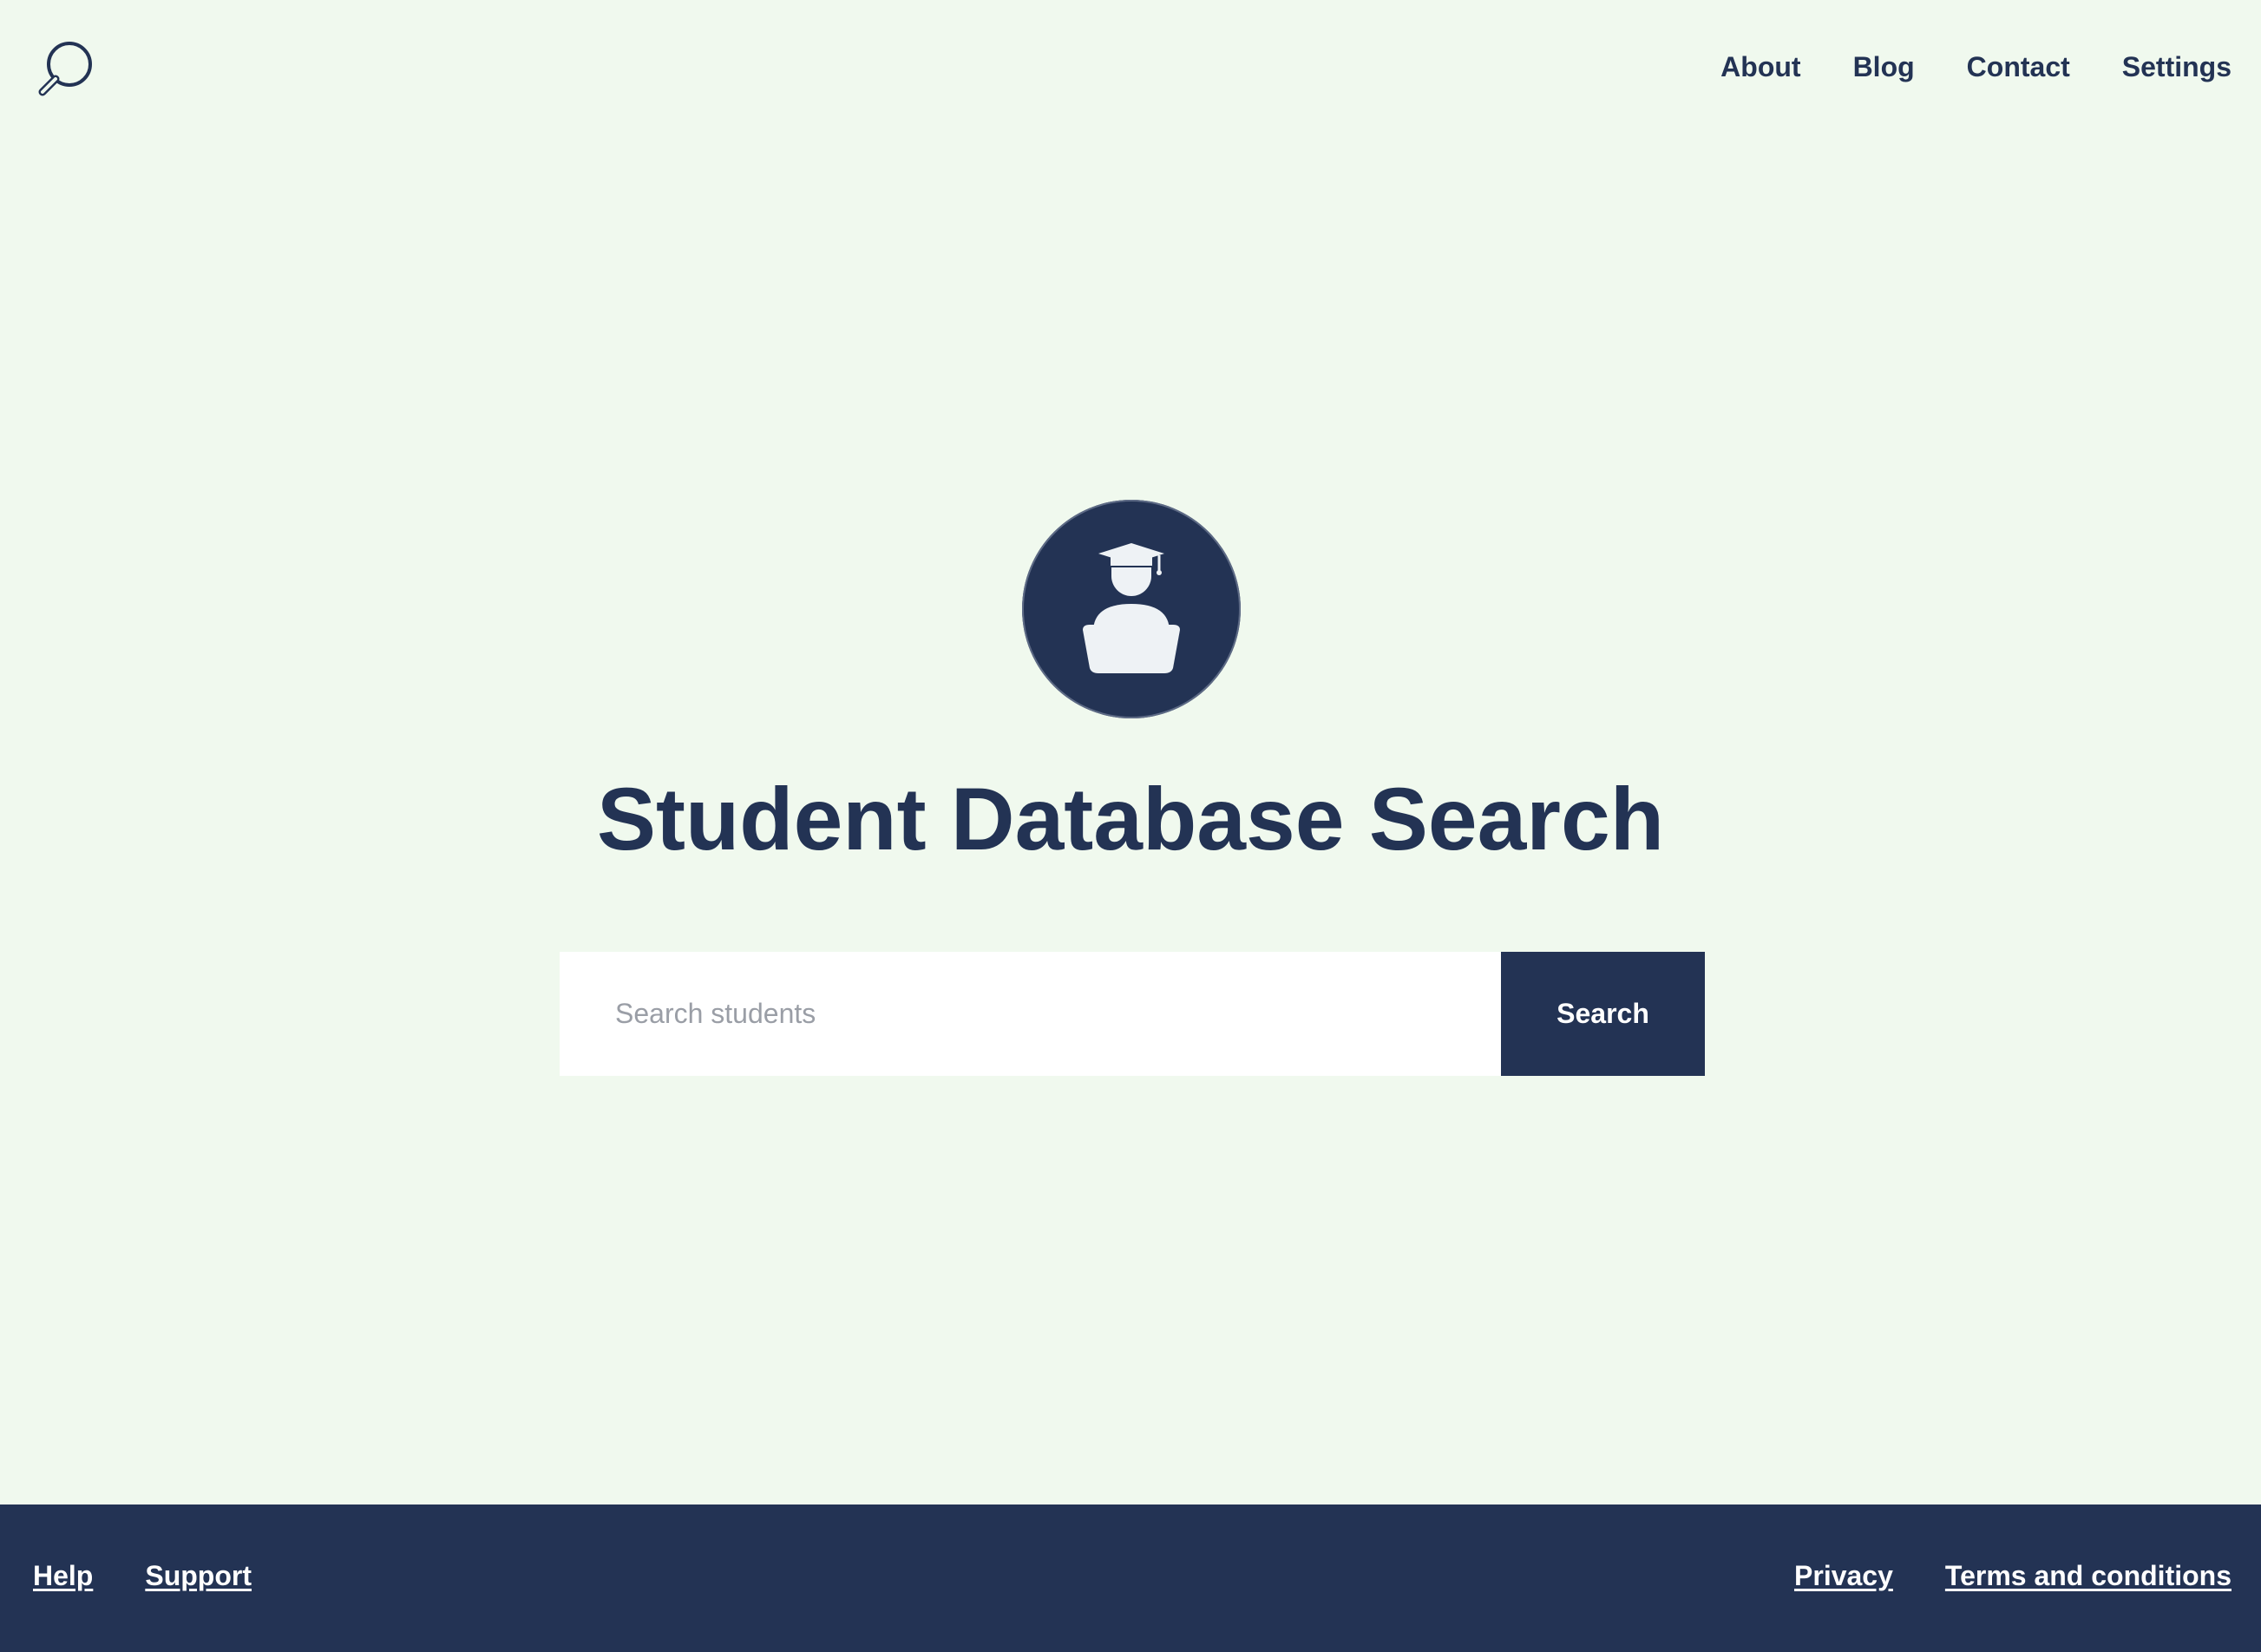 This screenshot has height=1652, width=2261. I want to click on nav-about-link: About, so click(1760, 67).